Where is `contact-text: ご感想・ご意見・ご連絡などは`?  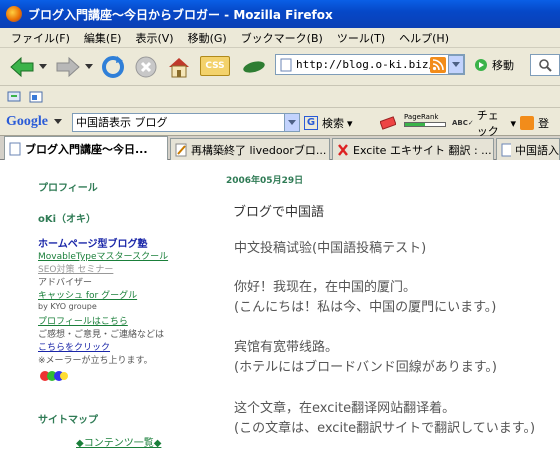 contact-text: ご感想・ご意見・ご連絡などは is located at coordinates (101, 335).